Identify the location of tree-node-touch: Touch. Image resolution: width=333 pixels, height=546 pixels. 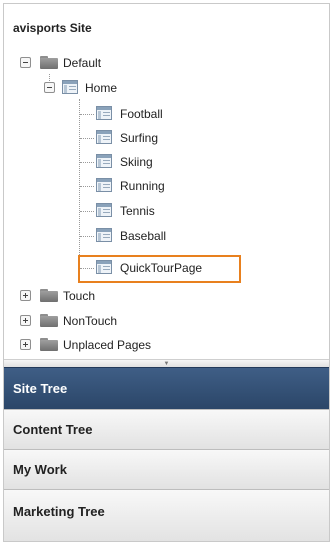
(154, 296).